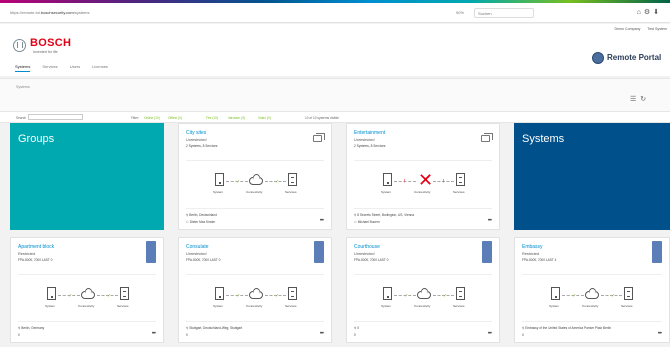  I want to click on filter-chip-online: Online (10), so click(152, 118).